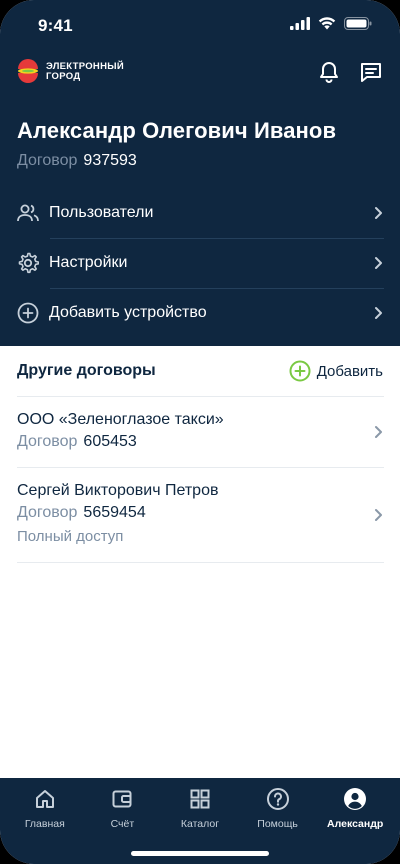 This screenshot has width=400, height=864. I want to click on contract-number: 5659454, so click(114, 512).